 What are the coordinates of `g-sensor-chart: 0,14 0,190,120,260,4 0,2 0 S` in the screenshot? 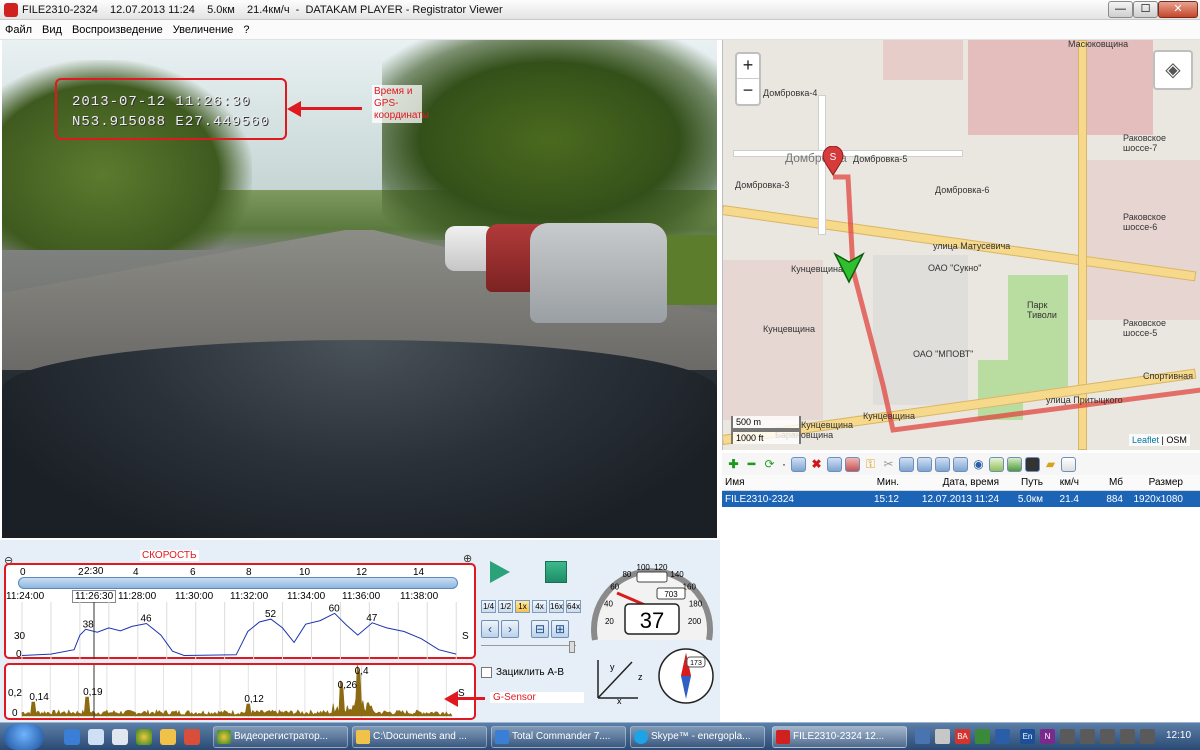 It's located at (240, 691).